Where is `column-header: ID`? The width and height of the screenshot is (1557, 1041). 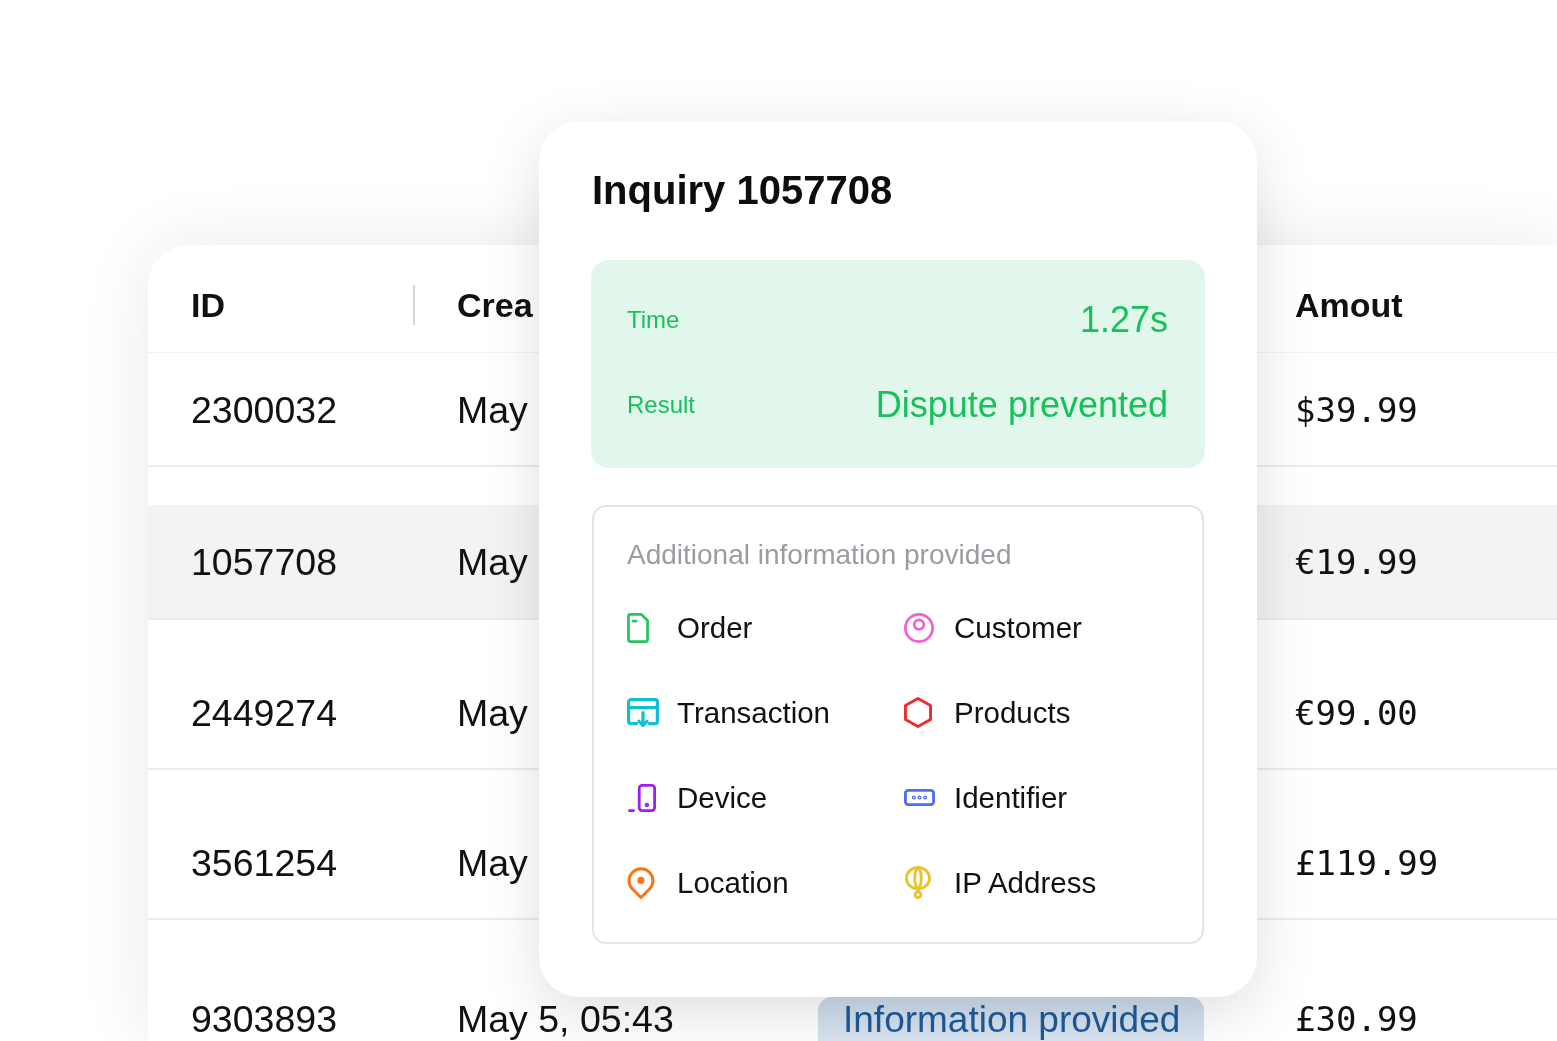 column-header: ID is located at coordinates (208, 304).